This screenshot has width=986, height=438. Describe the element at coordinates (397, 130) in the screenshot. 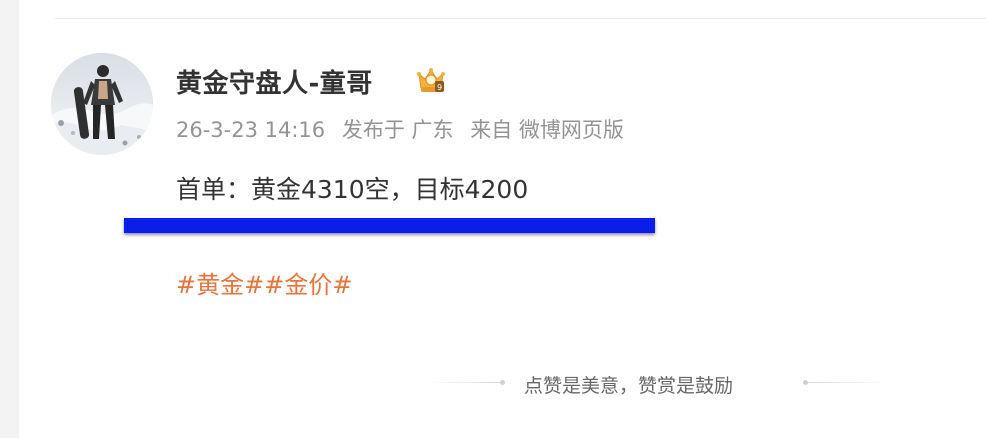

I see `post-location: 发布于 广东` at that location.